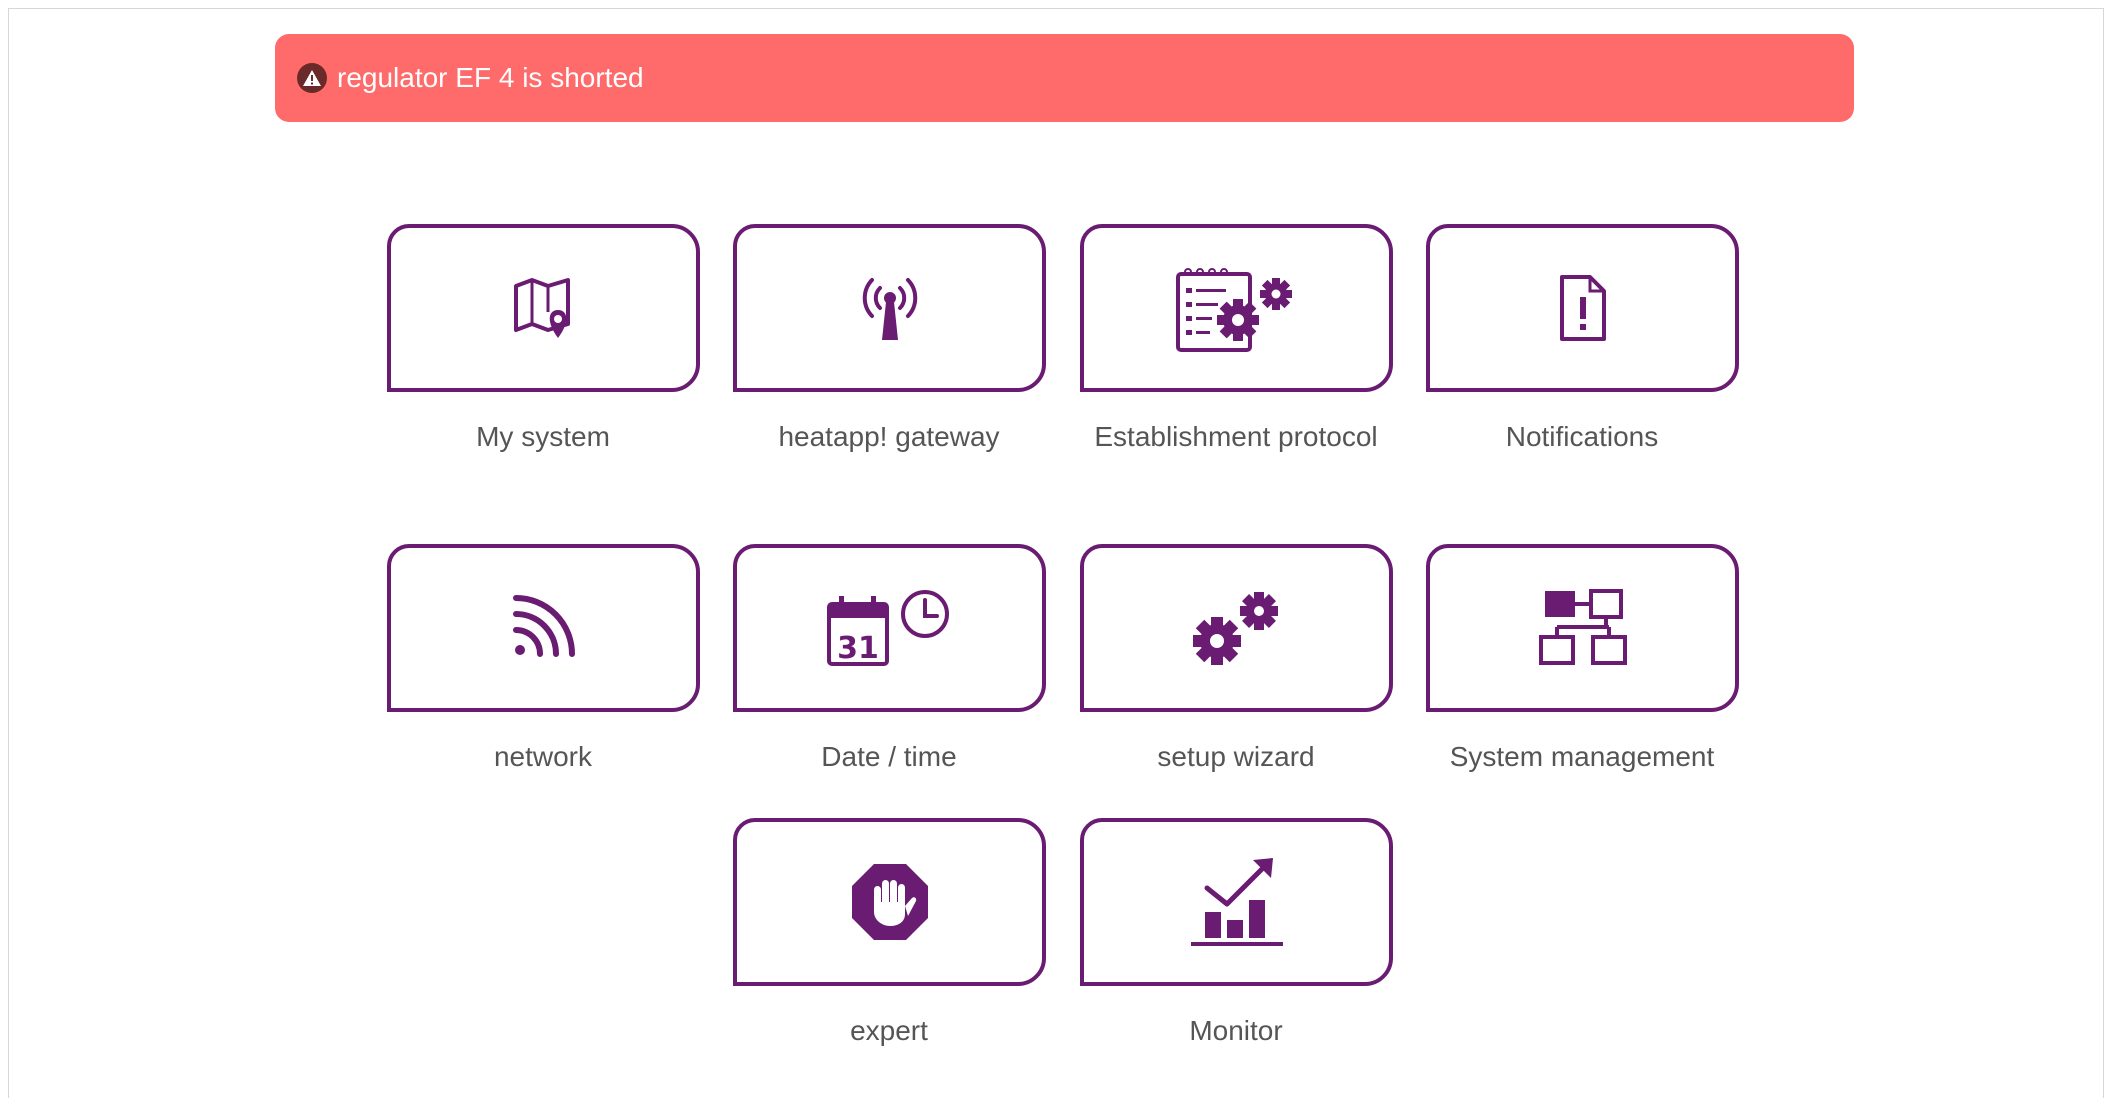 This screenshot has height=1098, width=2114. I want to click on heatapp-gateway-tile, so click(889, 308).